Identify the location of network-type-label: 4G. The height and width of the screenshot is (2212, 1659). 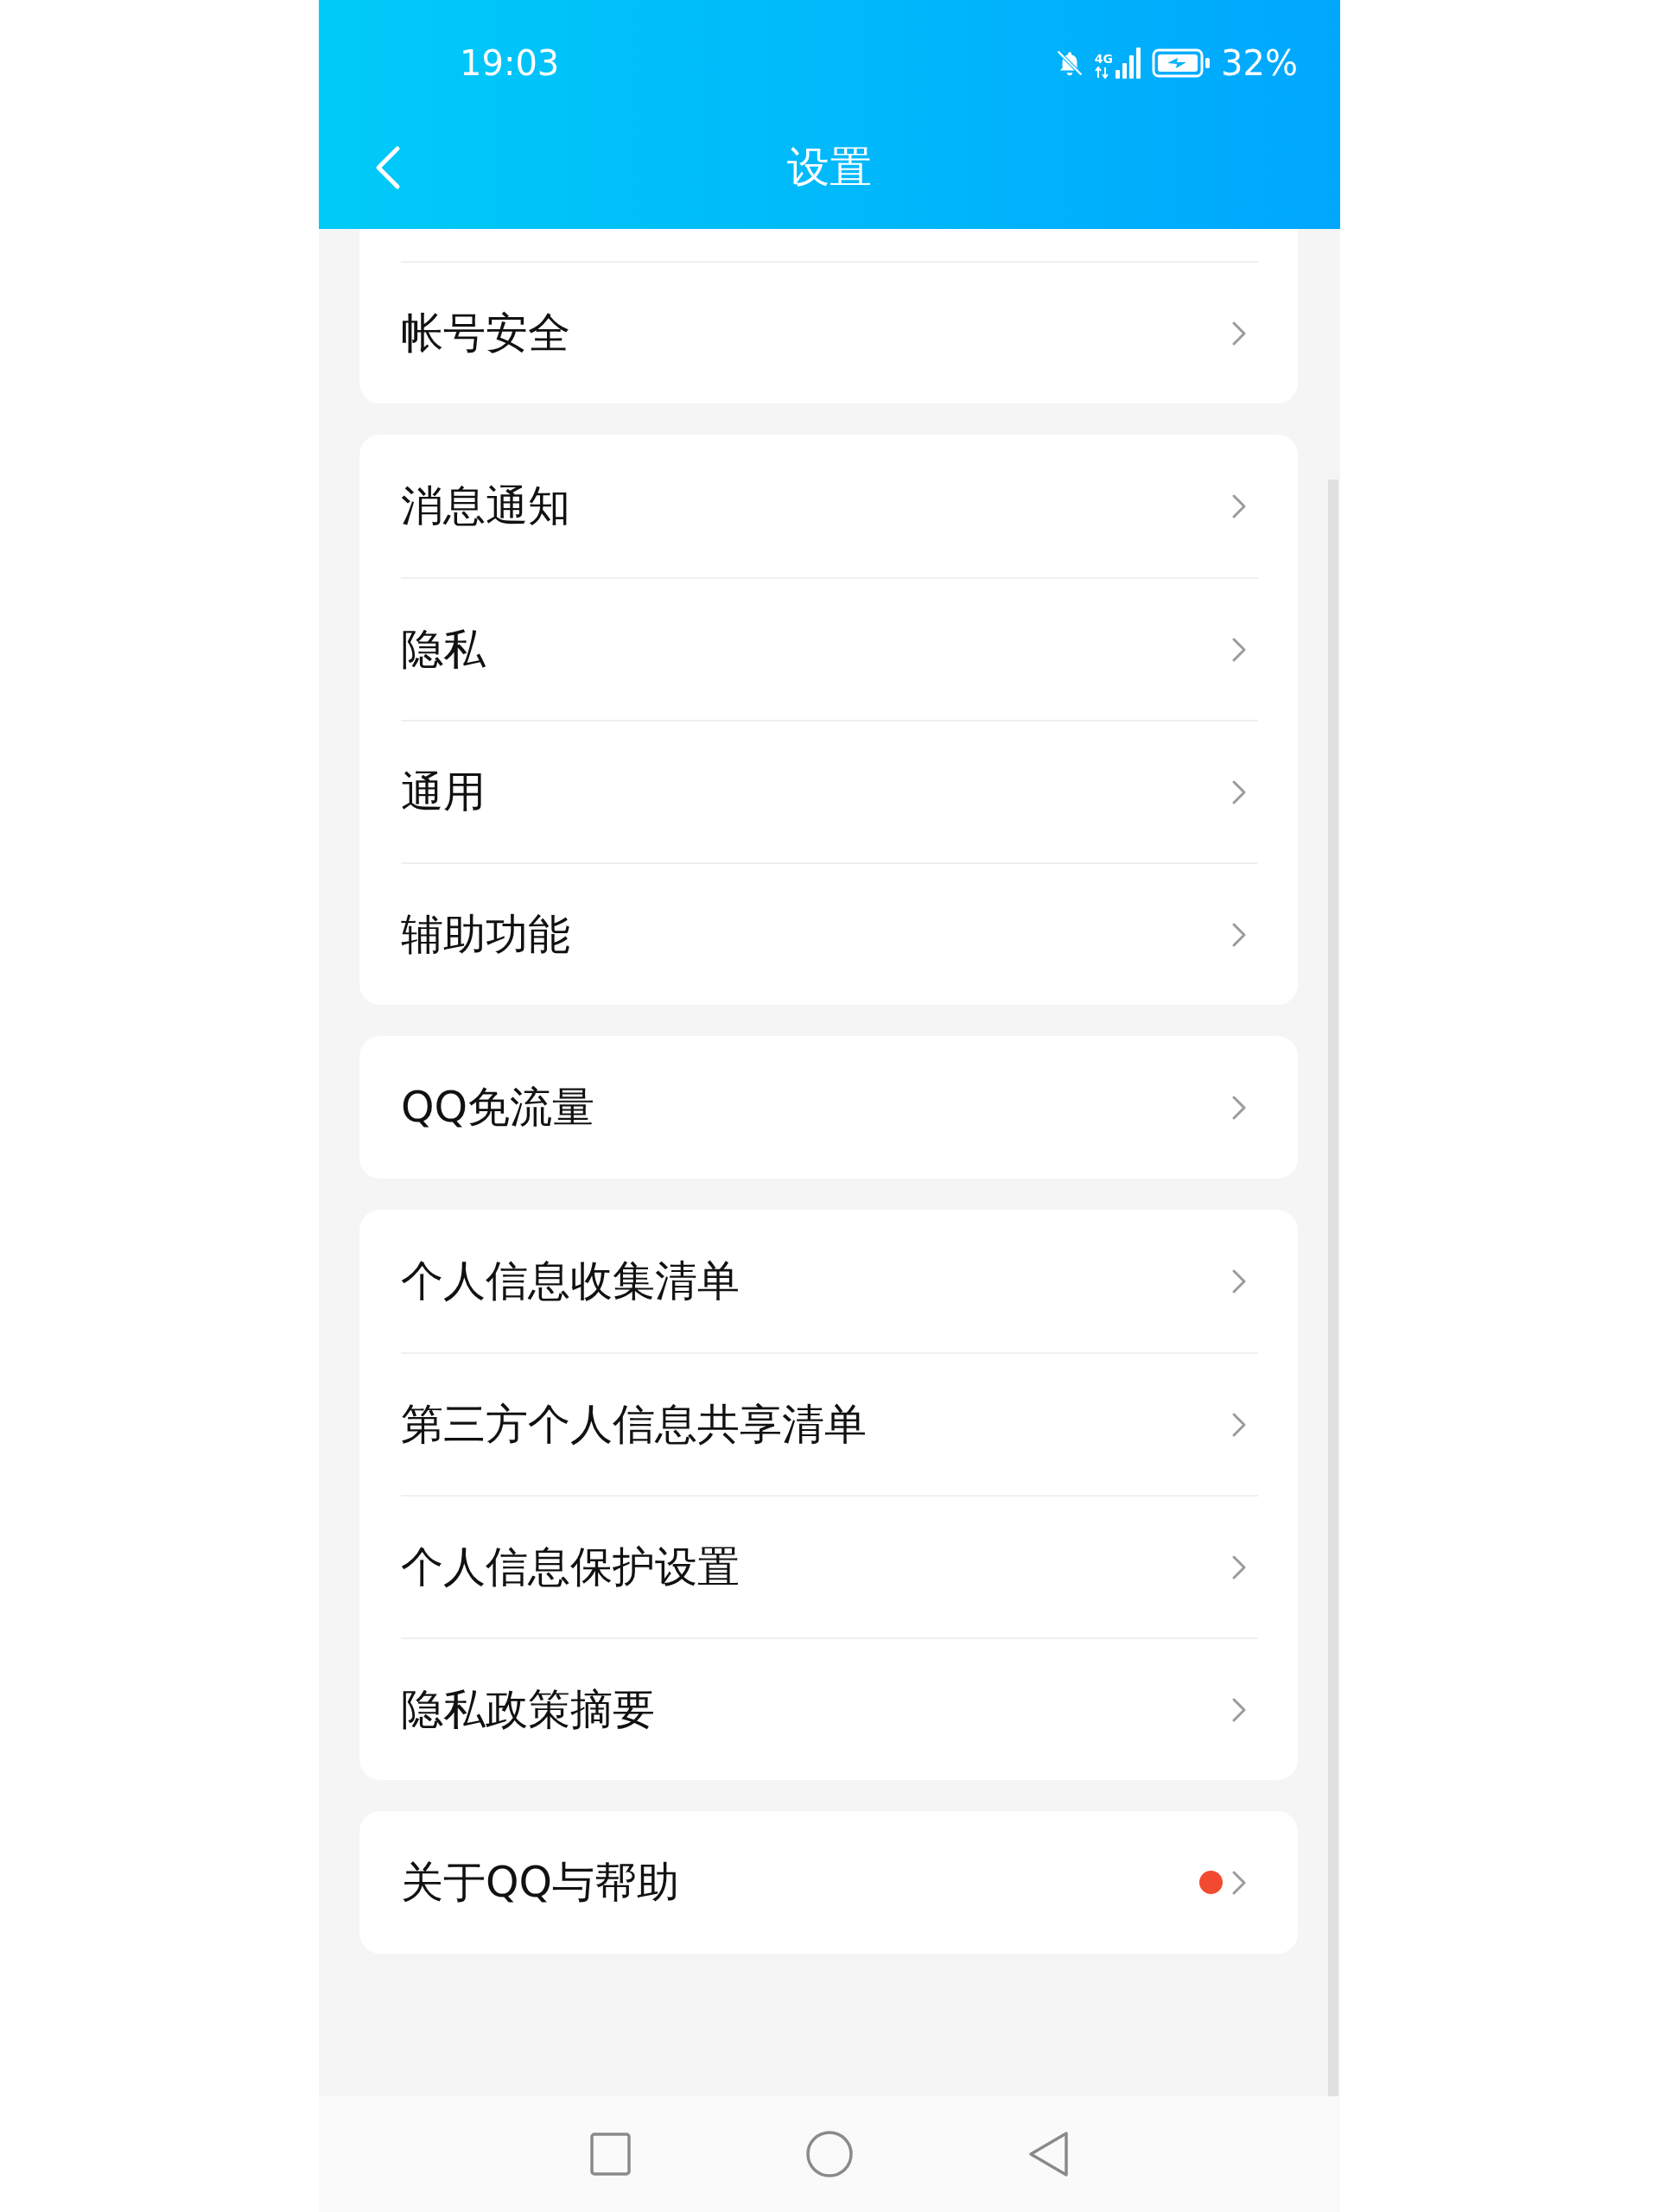
(1104, 59).